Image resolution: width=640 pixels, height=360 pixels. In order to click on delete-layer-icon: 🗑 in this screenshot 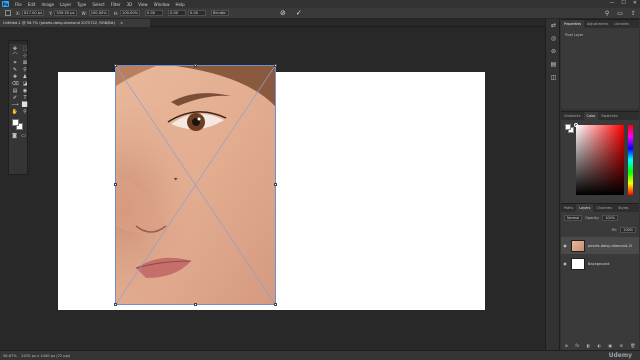, I will do `click(632, 345)`.